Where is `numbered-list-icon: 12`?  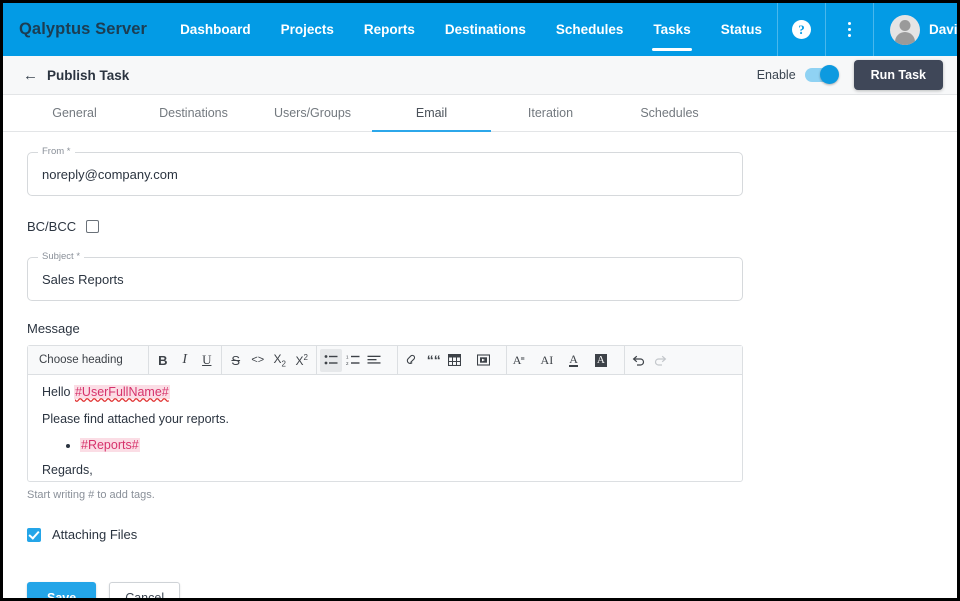
numbered-list-icon: 12 is located at coordinates (353, 360).